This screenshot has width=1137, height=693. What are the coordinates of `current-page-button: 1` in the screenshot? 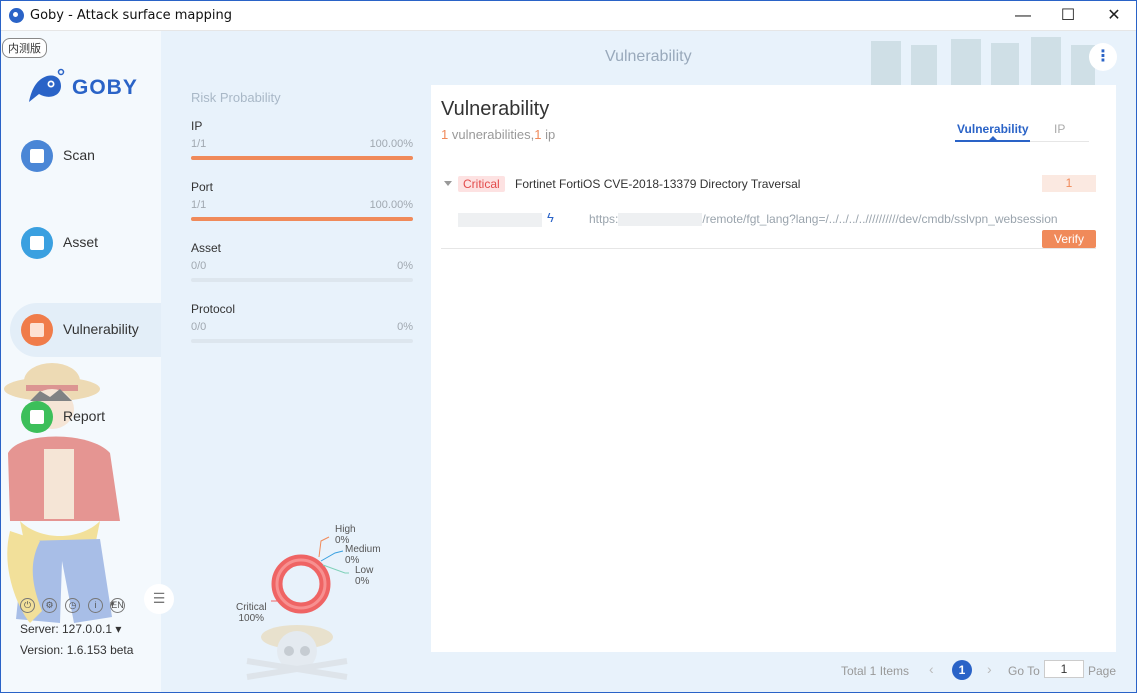 It's located at (962, 670).